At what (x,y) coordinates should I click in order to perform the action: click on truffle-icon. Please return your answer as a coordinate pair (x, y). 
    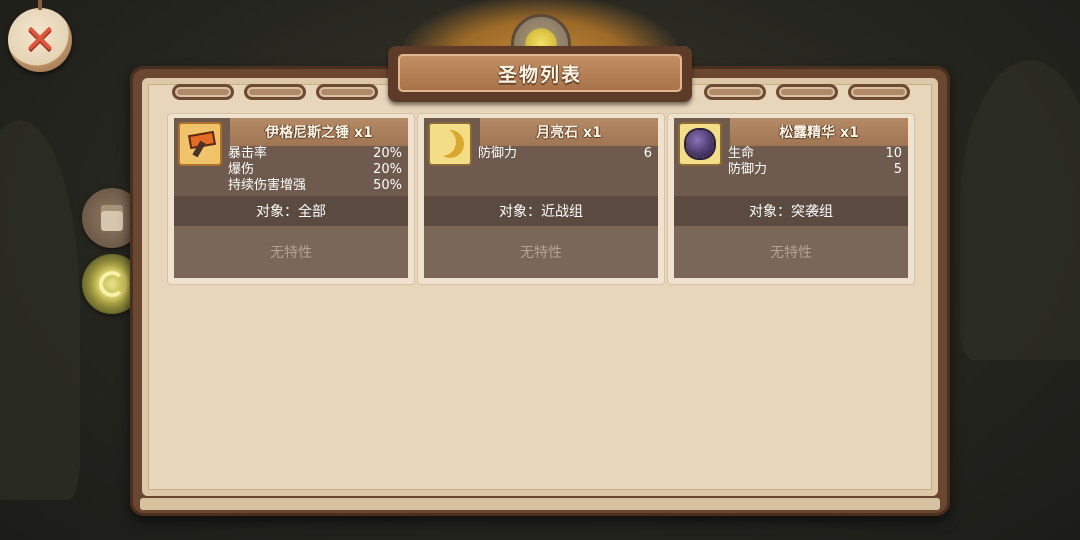
    Looking at the image, I should click on (700, 144).